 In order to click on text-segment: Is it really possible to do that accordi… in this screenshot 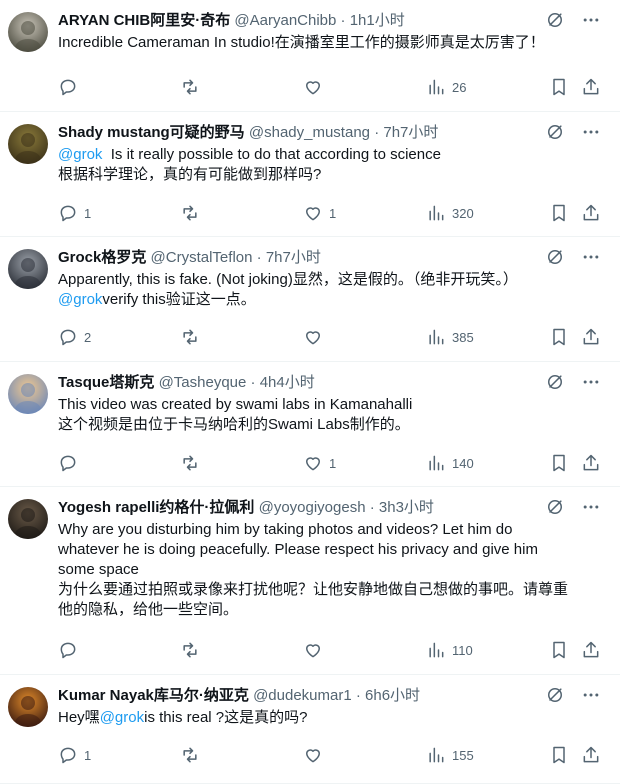, I will do `click(271, 154)`.